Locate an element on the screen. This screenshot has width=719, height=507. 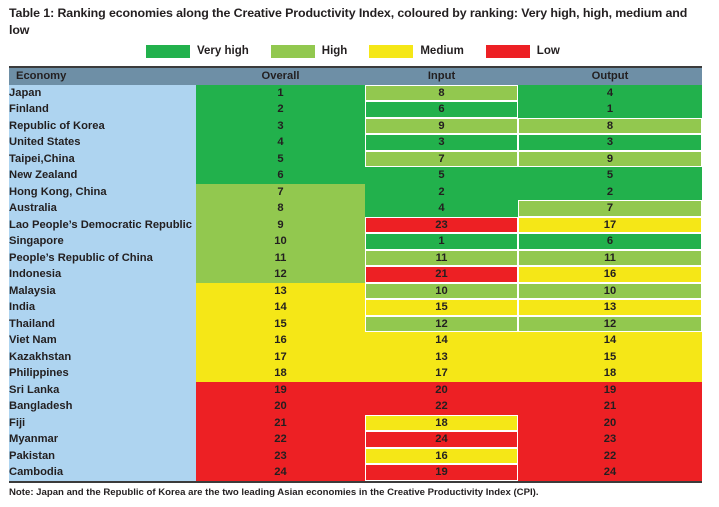
cell-input: 15 is located at coordinates (441, 307).